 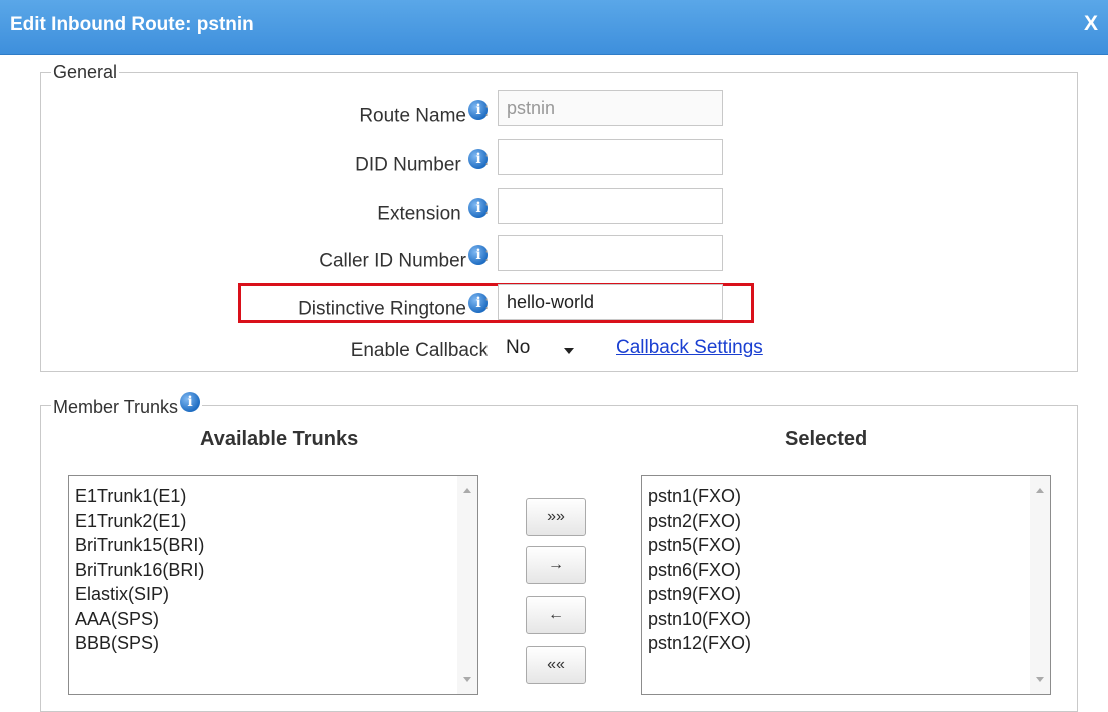 What do you see at coordinates (126, 405) in the screenshot?
I see `member-trunks-legend: Member Trunks i` at bounding box center [126, 405].